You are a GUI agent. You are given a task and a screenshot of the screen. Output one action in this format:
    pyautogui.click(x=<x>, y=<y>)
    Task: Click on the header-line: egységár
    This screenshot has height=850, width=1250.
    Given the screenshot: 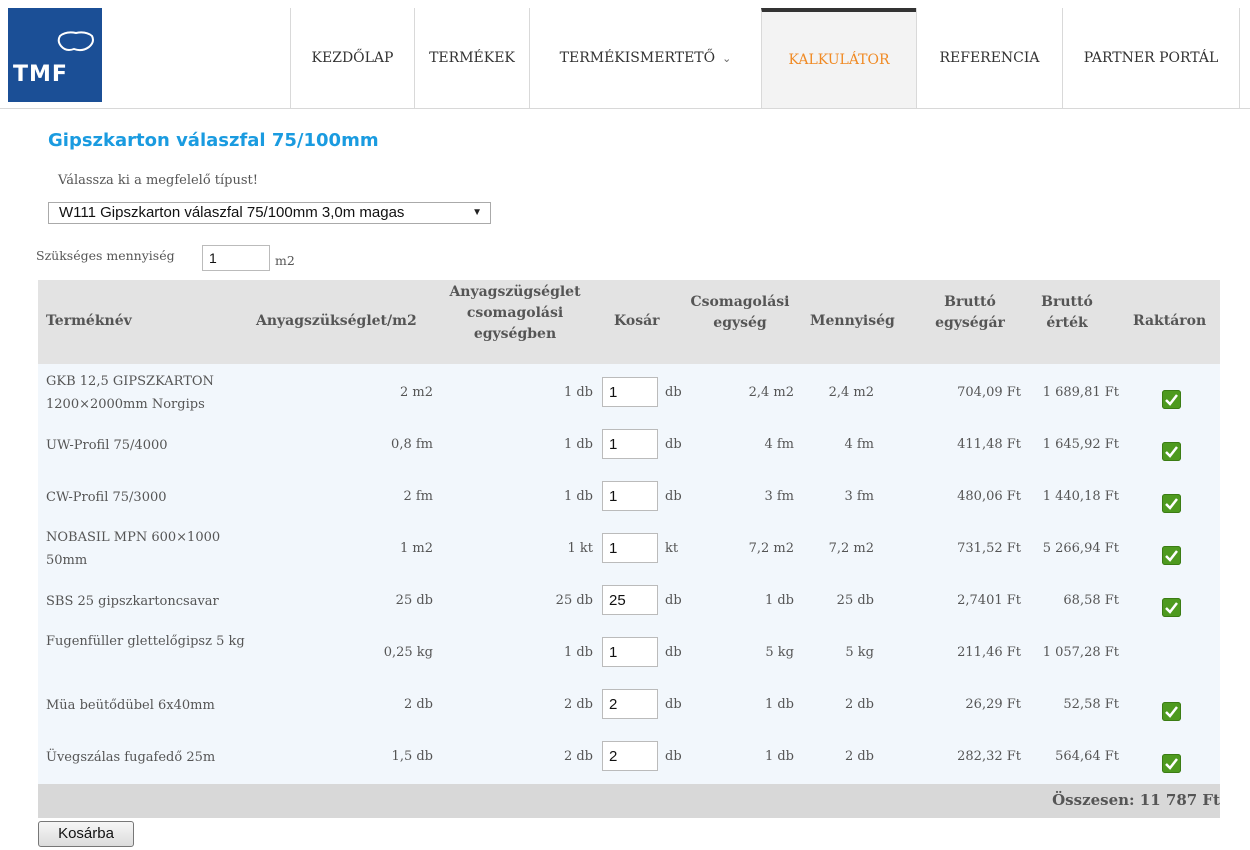 What is the action you would take?
    pyautogui.click(x=970, y=323)
    